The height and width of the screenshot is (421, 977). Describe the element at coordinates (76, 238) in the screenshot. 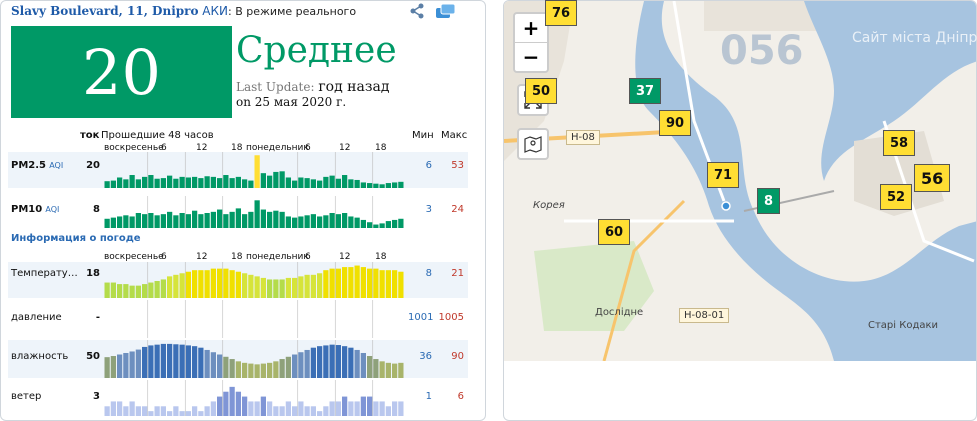

I see `weather-section-title: Информация о погоде` at that location.